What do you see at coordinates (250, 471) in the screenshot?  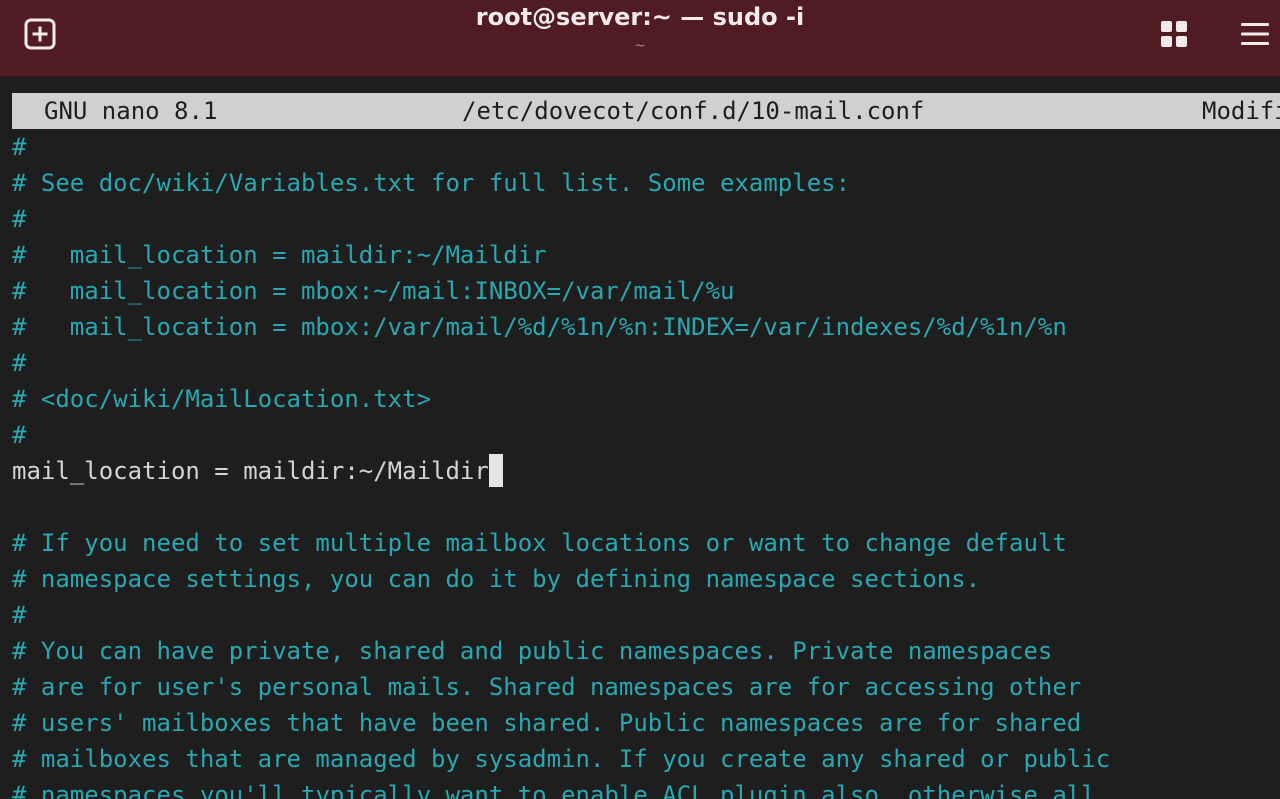 I see `line-text: mail_location = maildir:~/Maildir` at bounding box center [250, 471].